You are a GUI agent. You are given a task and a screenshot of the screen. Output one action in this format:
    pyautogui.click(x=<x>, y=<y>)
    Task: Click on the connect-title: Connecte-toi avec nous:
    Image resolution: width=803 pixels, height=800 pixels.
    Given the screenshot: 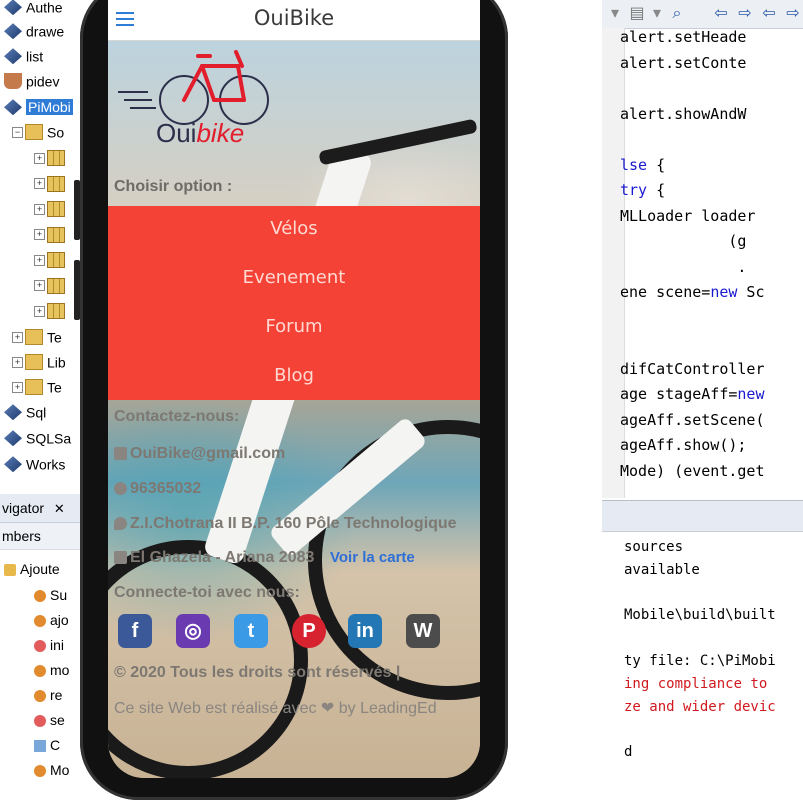 What is the action you would take?
    pyautogui.click(x=207, y=592)
    